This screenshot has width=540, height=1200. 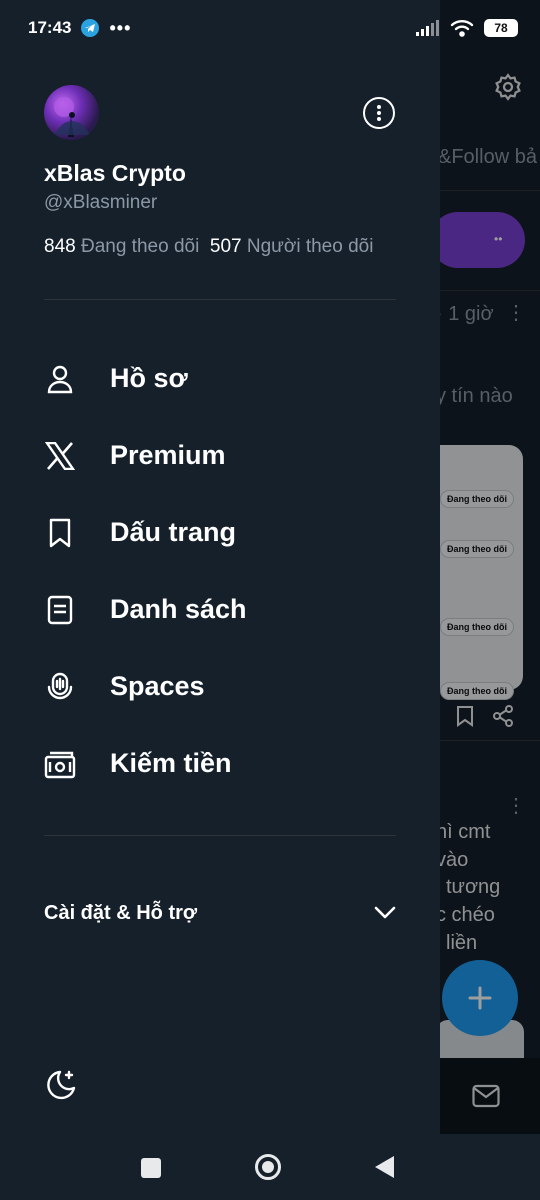 What do you see at coordinates (168, 455) in the screenshot?
I see `menu-item-label: Premium` at bounding box center [168, 455].